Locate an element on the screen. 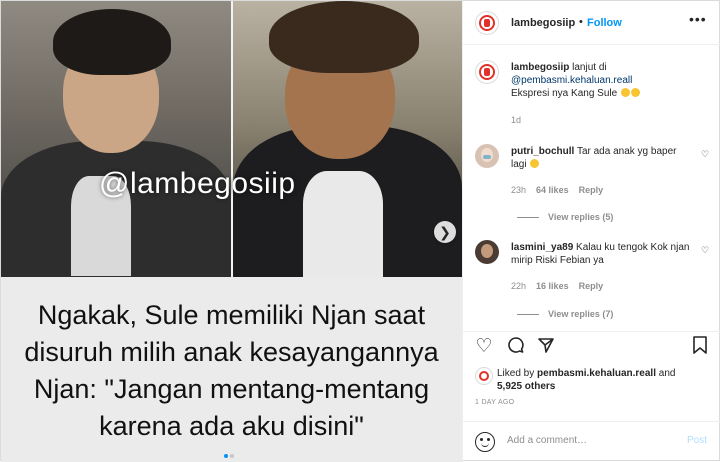 The width and height of the screenshot is (720, 462). comment-meta: 22h 16 likes Reply is located at coordinates (557, 286).